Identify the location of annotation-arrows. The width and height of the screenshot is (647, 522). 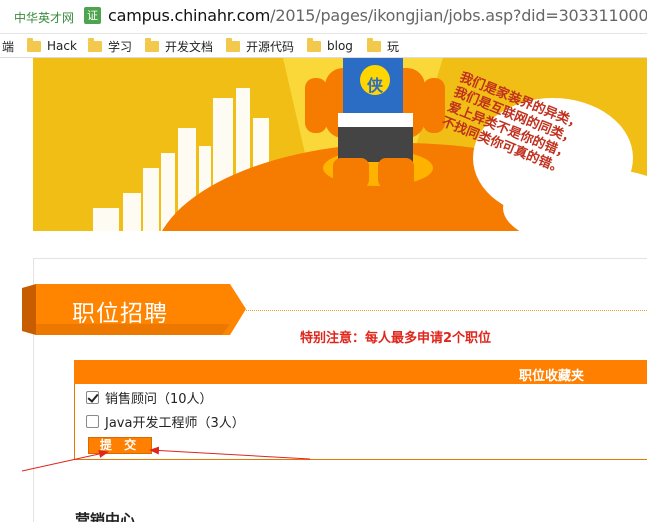
(166, 459).